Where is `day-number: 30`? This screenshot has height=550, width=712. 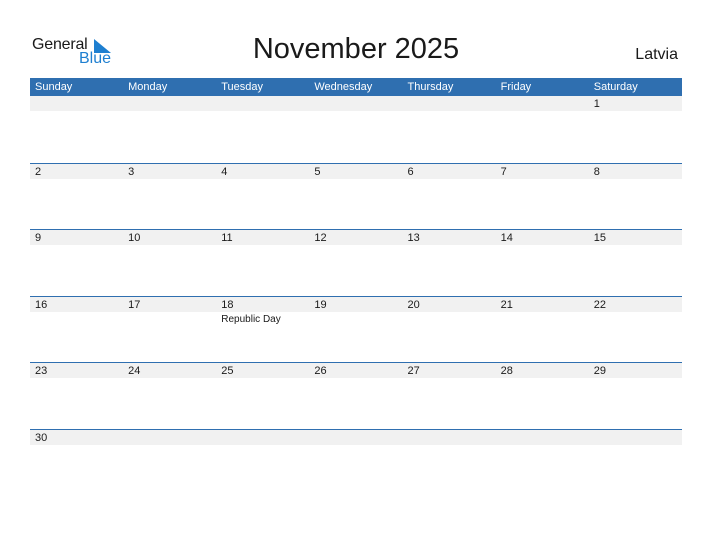 day-number: 30 is located at coordinates (41, 437).